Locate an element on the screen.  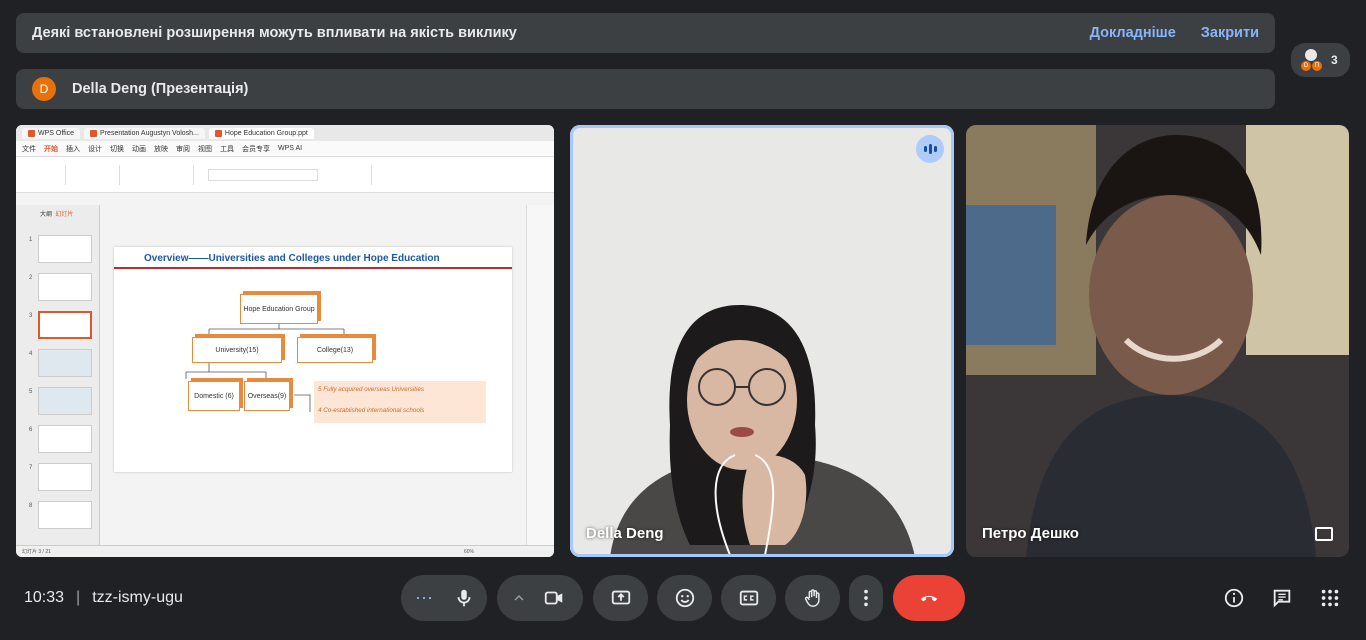
participants-count-value: 3 is located at coordinates (1334, 60).